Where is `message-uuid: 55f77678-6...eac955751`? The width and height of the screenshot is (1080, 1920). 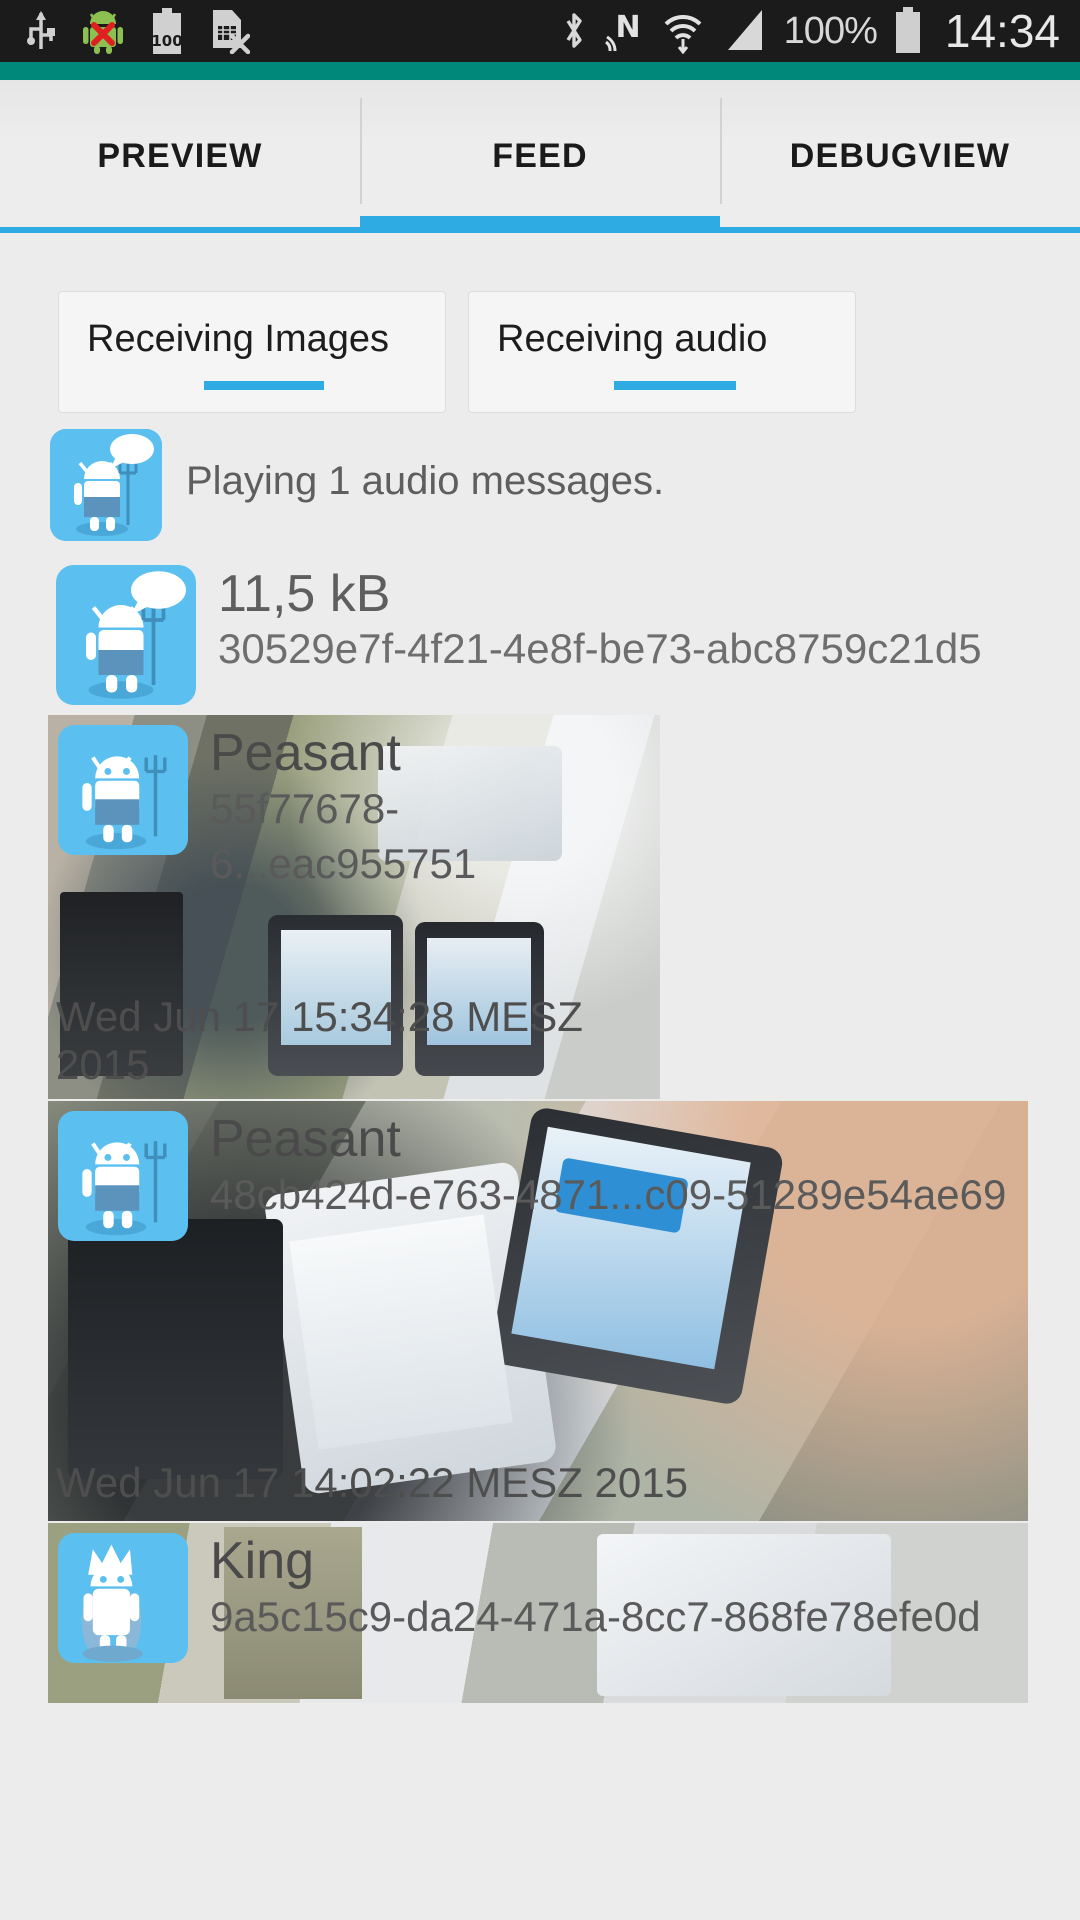 message-uuid: 55f77678-6...eac955751 is located at coordinates (343, 836).